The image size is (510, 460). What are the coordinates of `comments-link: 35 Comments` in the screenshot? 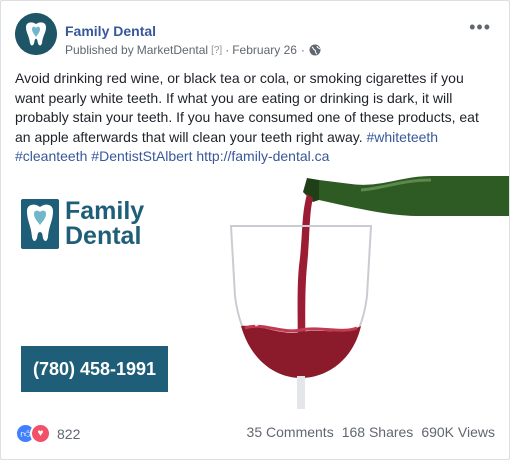 It's located at (290, 432).